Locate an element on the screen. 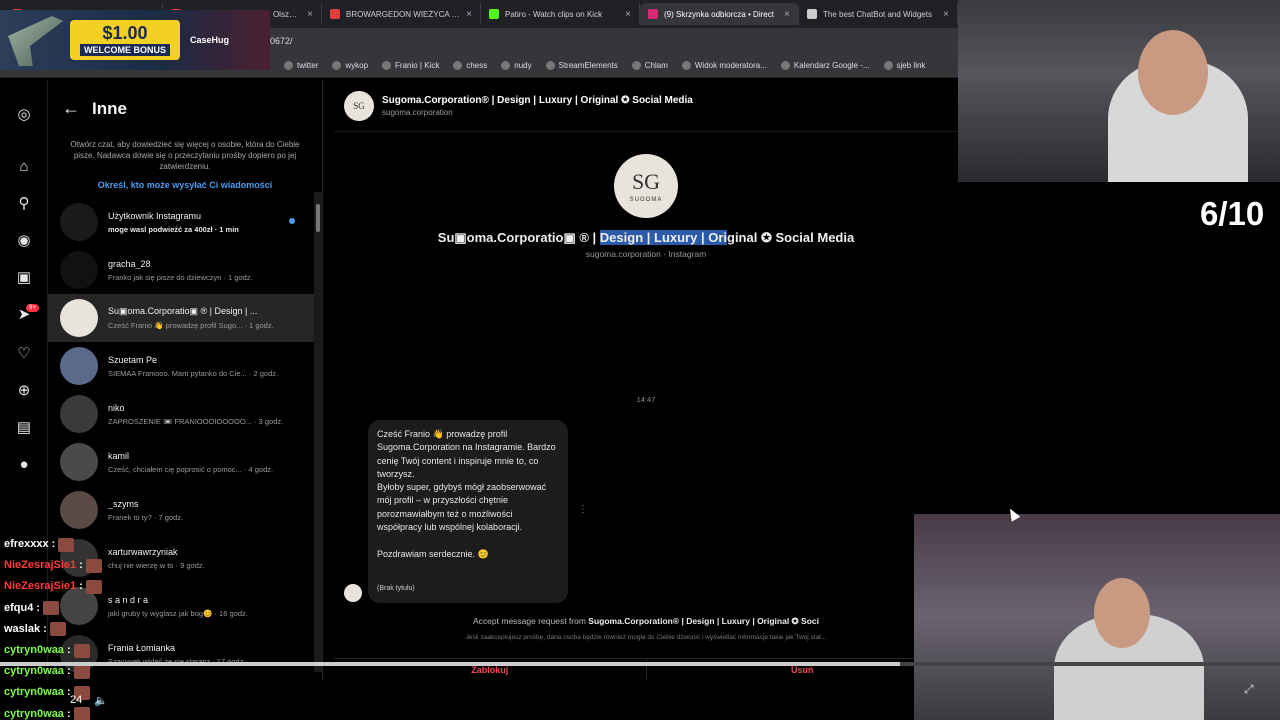 The width and height of the screenshot is (1280, 720). profile-icon: ● is located at coordinates (24, 464).